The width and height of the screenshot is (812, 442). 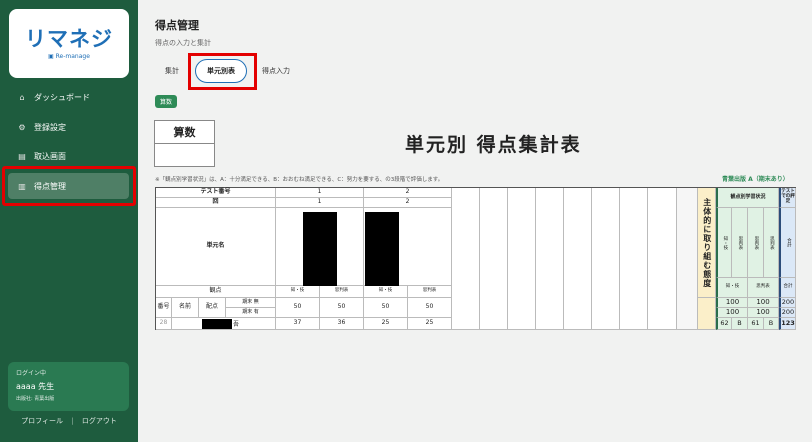 What do you see at coordinates (99, 421) in the screenshot?
I see `logout-link: ログアウト` at bounding box center [99, 421].